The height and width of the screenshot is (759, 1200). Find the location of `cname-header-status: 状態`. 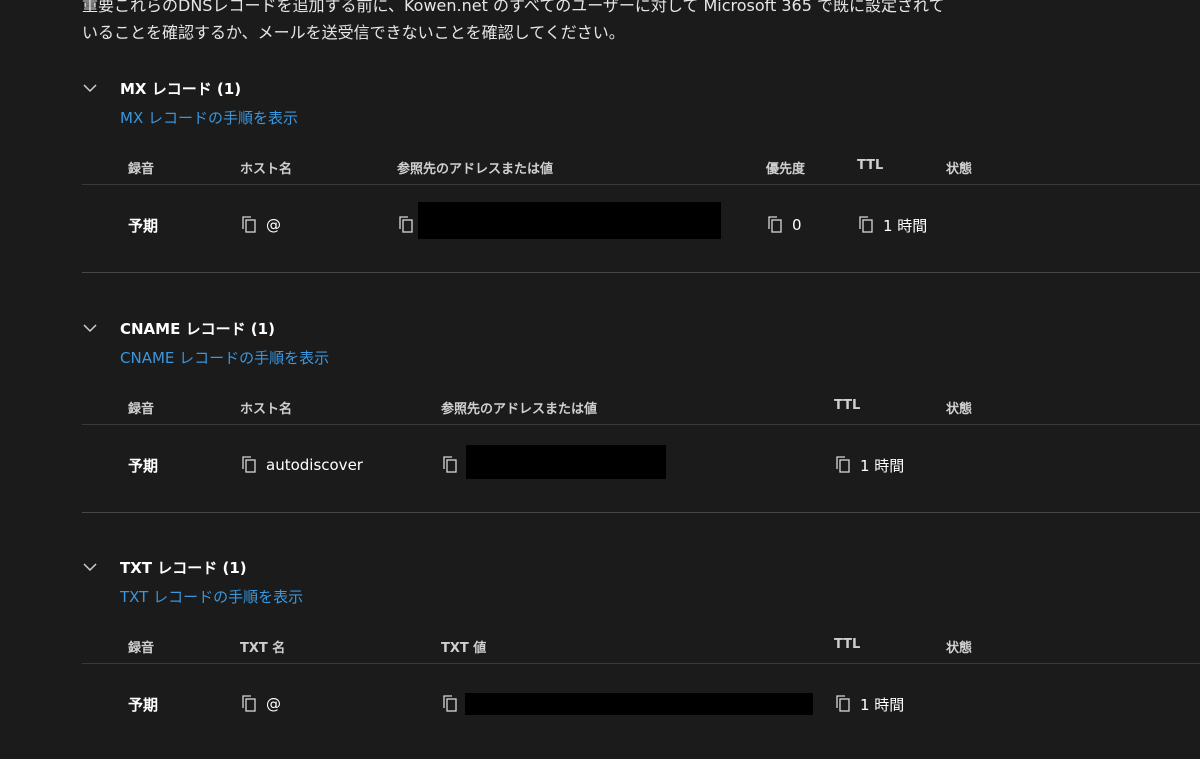

cname-header-status: 状態 is located at coordinates (959, 409).